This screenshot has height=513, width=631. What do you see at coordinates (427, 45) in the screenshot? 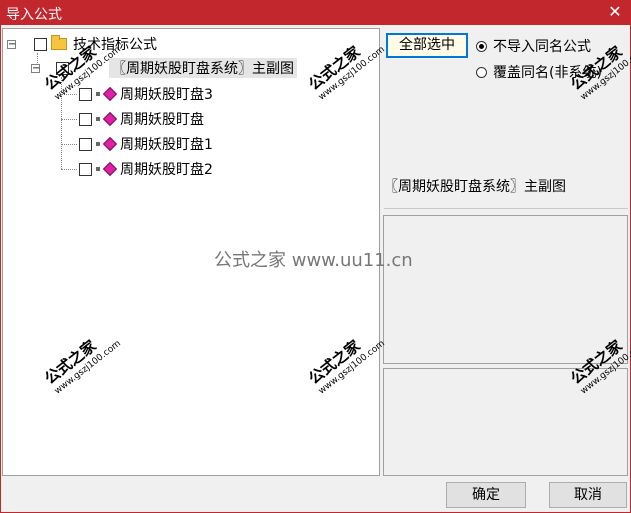
I see `select-all-button: 全部选中` at bounding box center [427, 45].